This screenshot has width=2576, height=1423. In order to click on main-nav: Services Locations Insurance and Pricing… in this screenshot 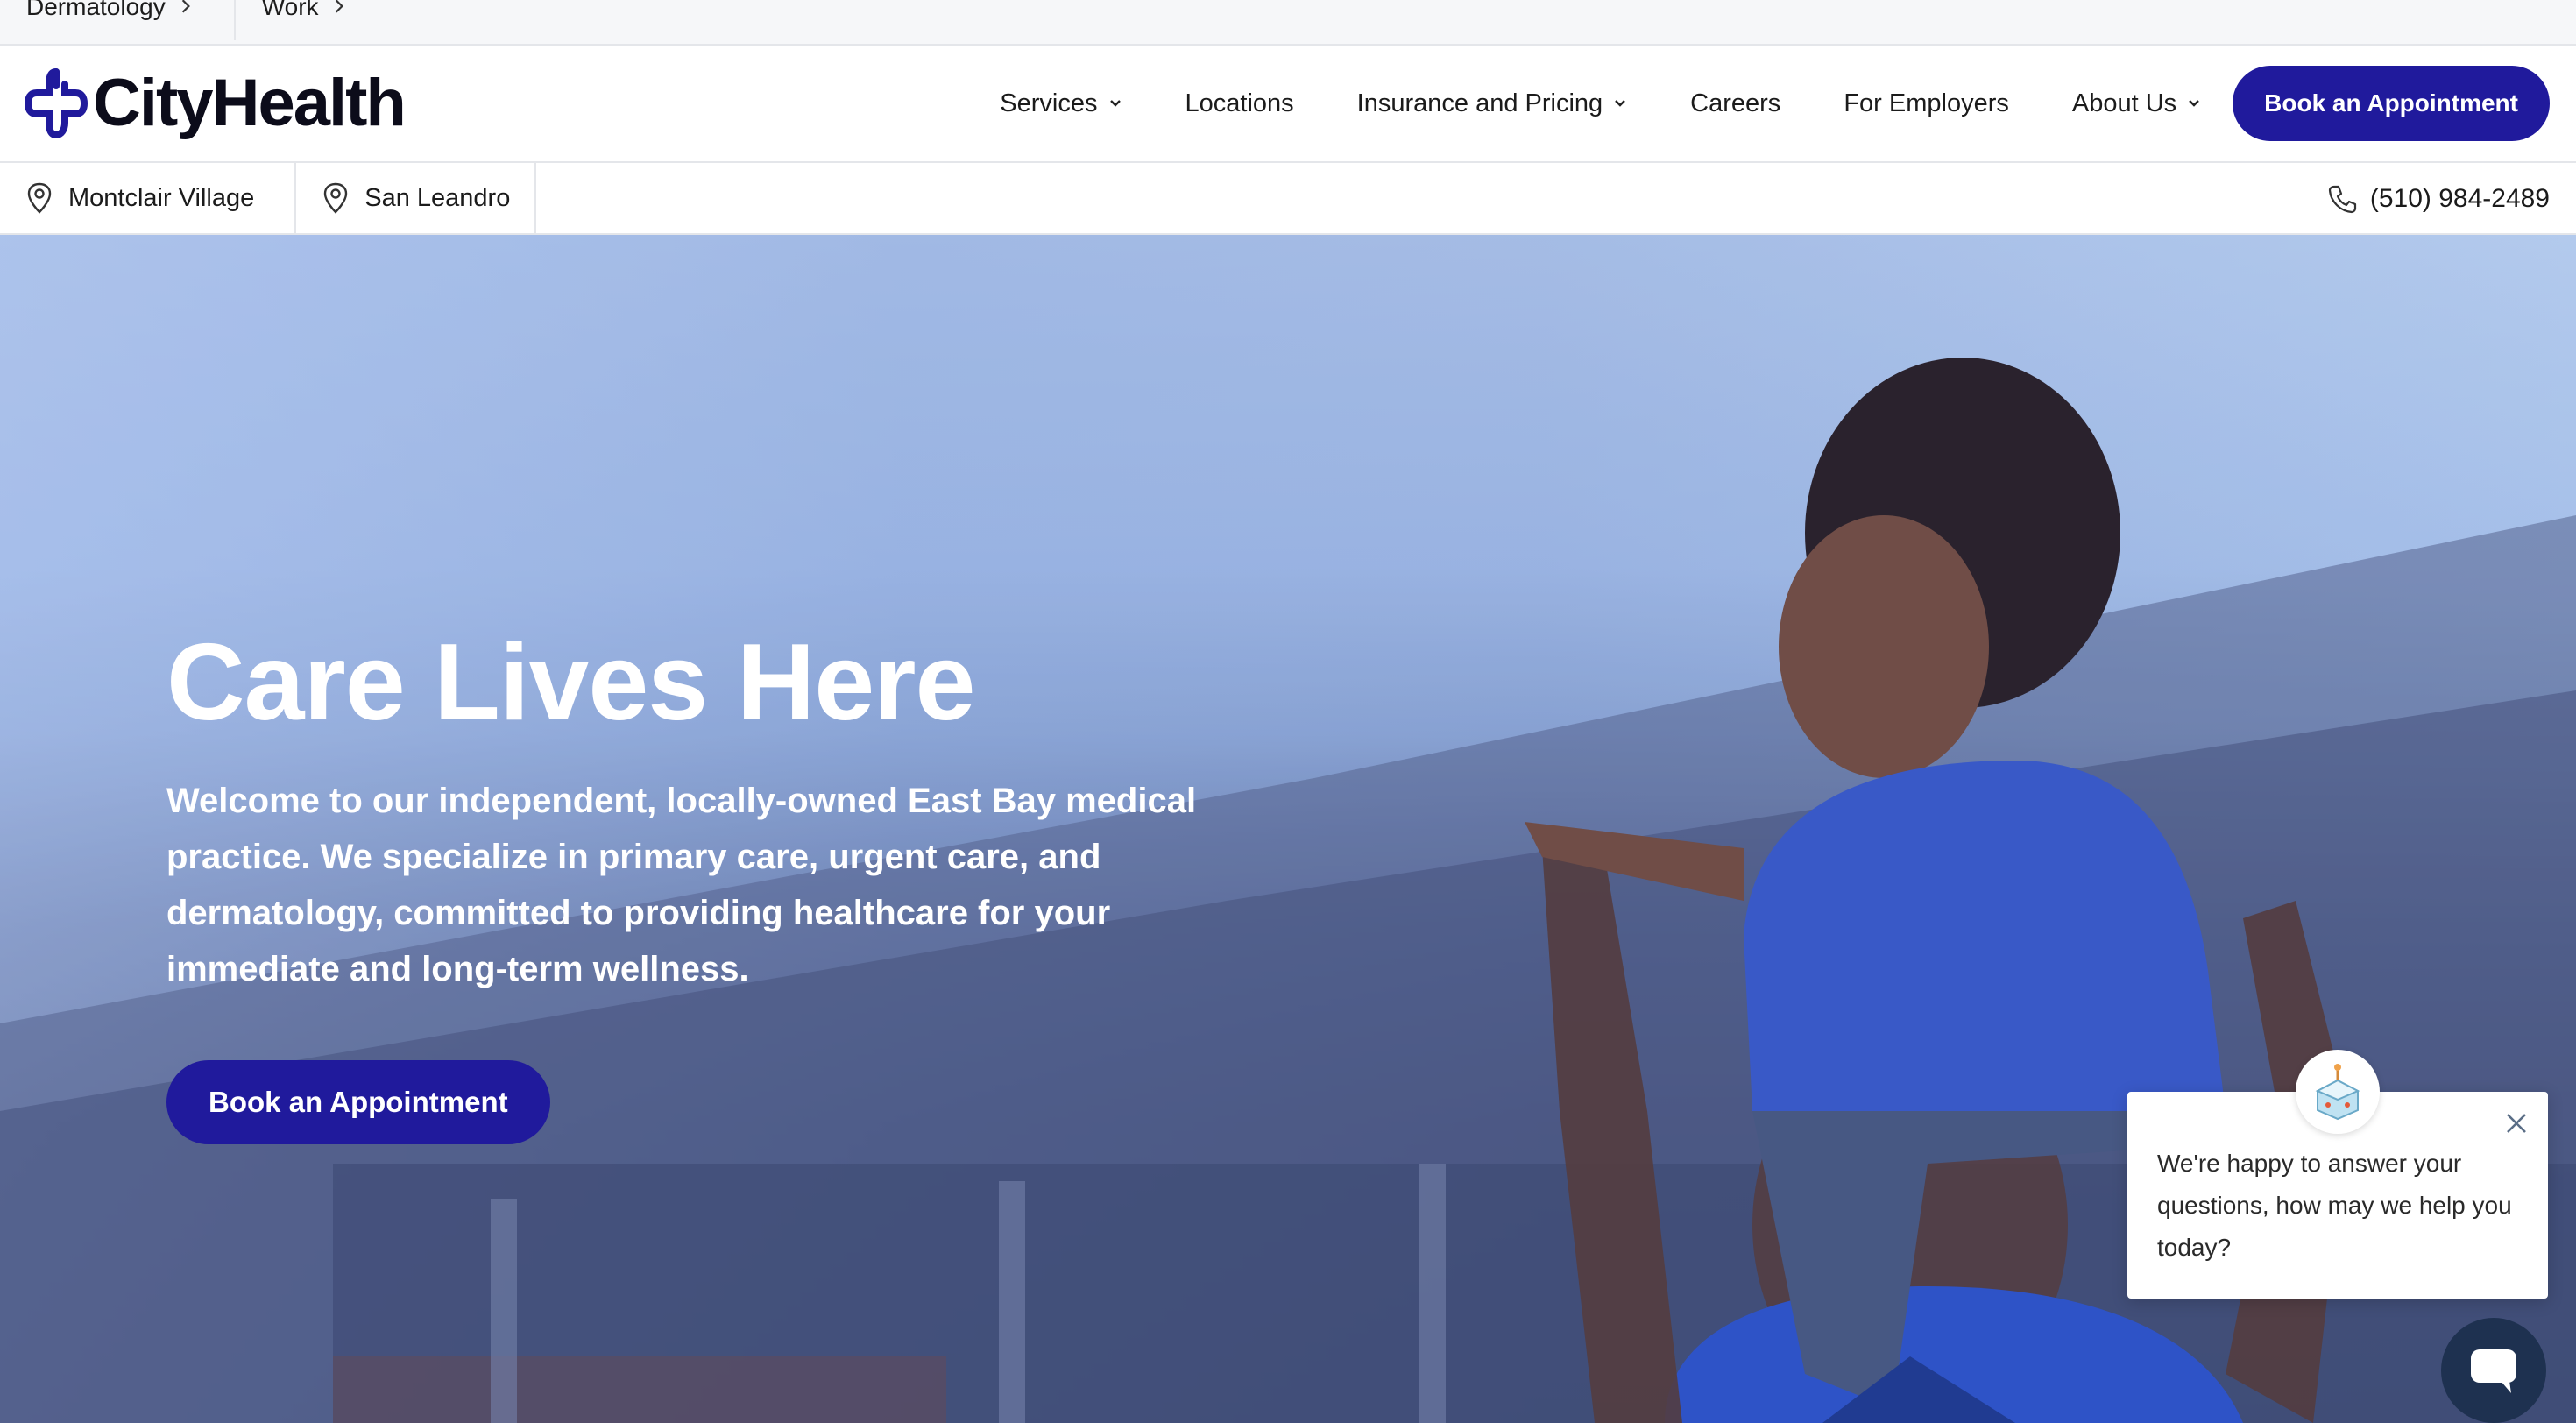, I will do `click(1743, 103)`.